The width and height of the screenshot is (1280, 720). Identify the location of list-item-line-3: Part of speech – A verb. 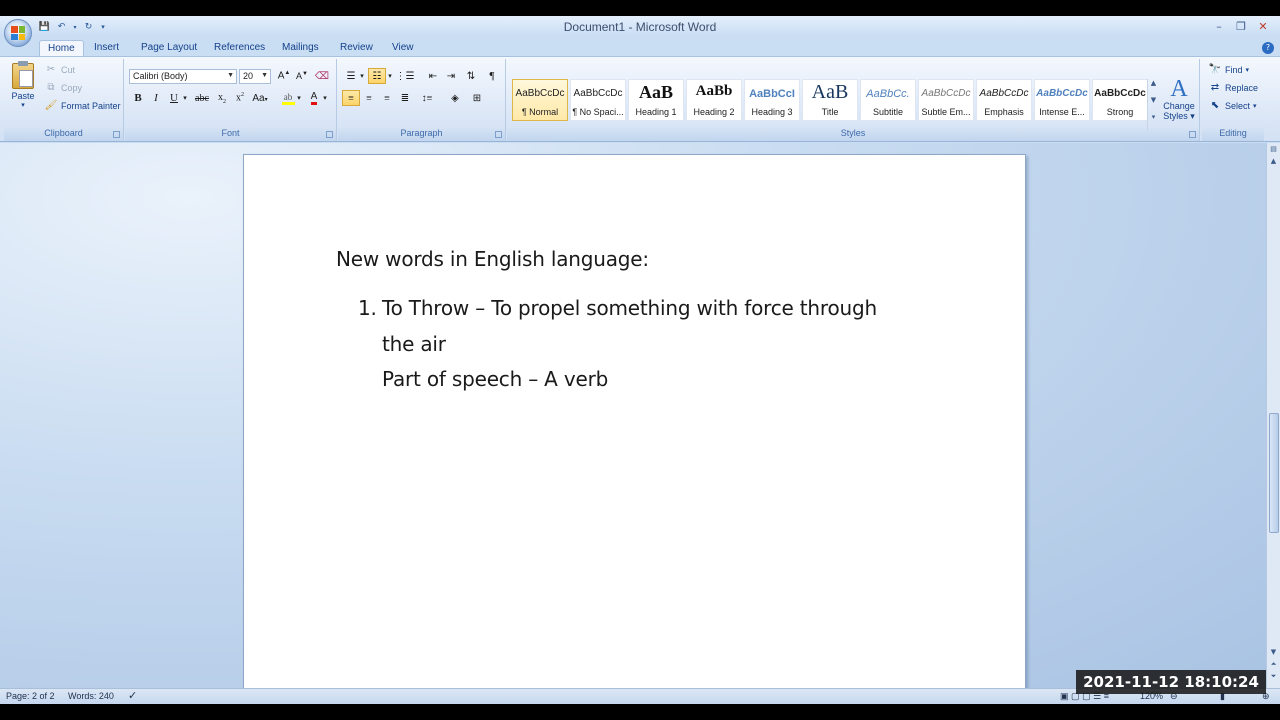
(495, 379).